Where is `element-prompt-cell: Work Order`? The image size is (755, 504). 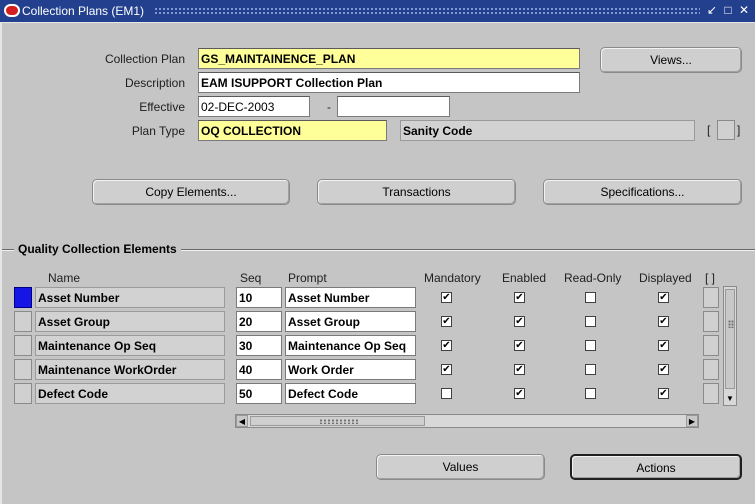 element-prompt-cell: Work Order is located at coordinates (350, 369).